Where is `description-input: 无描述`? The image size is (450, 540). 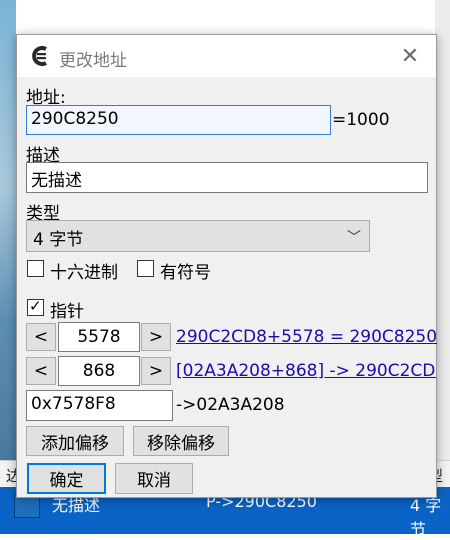
description-input: 无描述 is located at coordinates (227, 177).